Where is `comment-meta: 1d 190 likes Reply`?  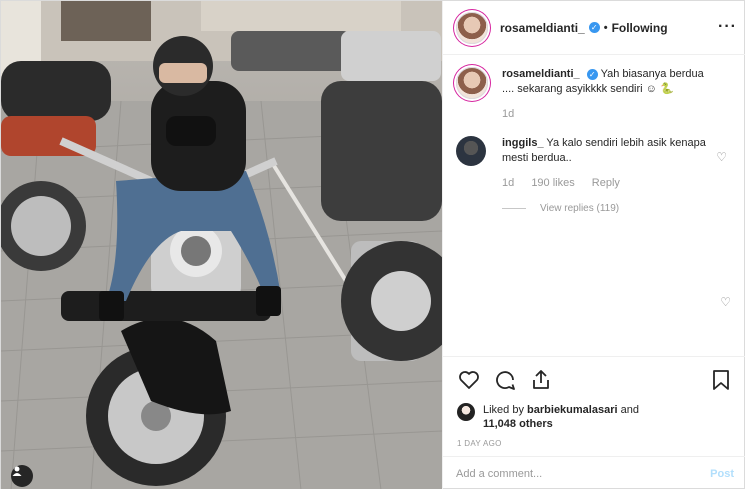
comment-meta: 1d 190 likes Reply is located at coordinates (607, 183).